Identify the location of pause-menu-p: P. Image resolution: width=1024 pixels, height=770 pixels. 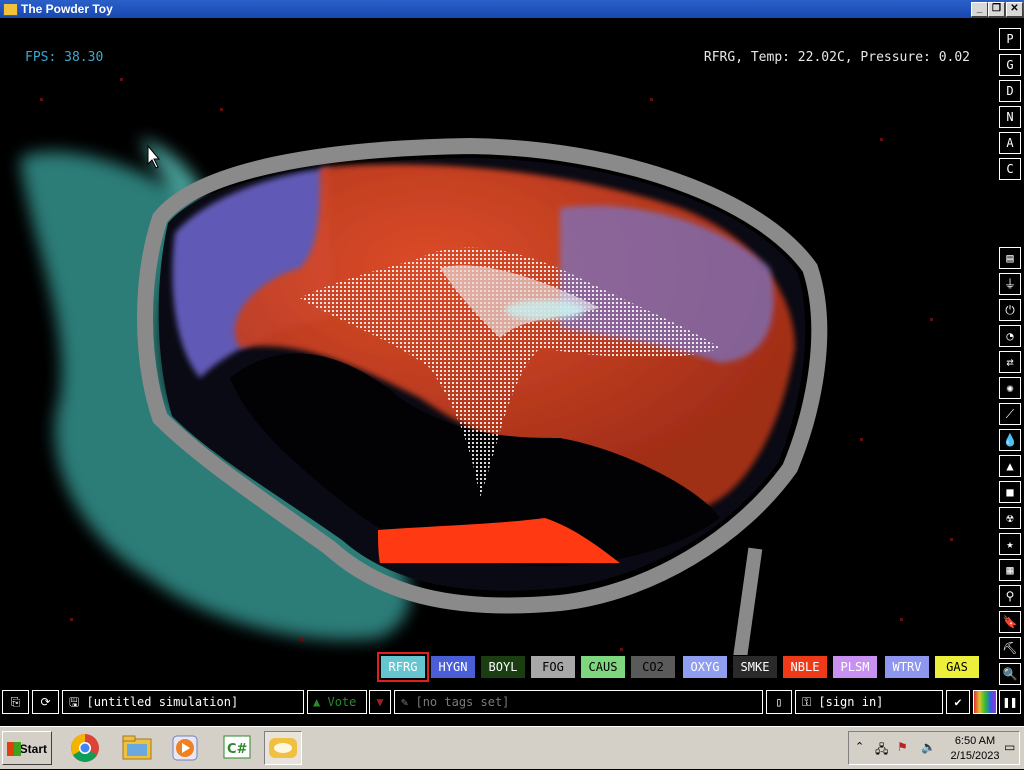
(1010, 39).